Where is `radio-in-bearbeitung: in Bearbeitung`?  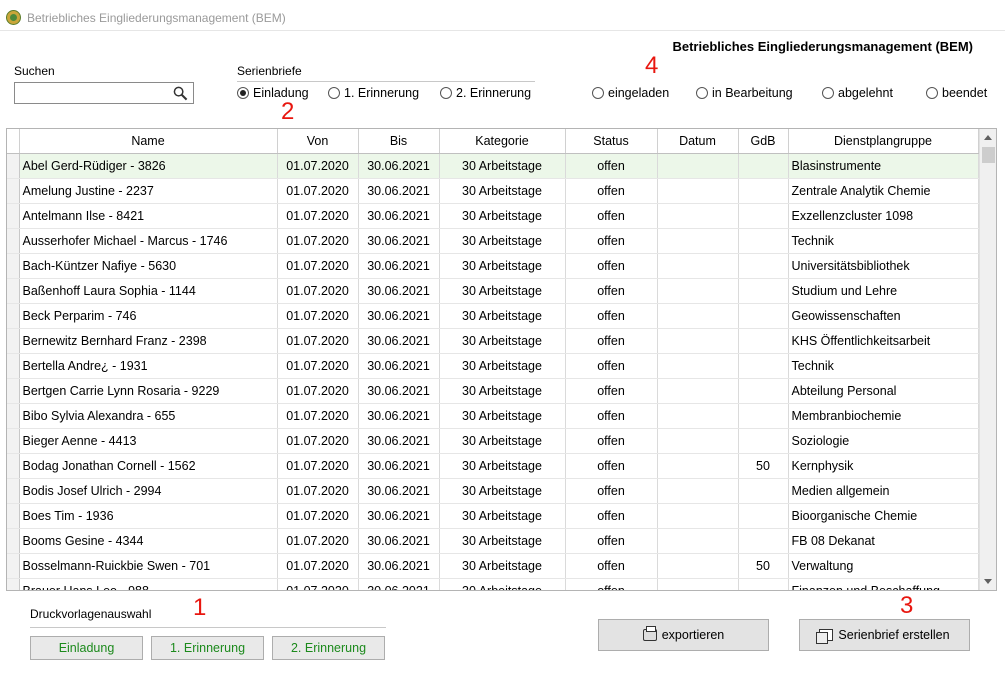 radio-in-bearbeitung: in Bearbeitung is located at coordinates (744, 93).